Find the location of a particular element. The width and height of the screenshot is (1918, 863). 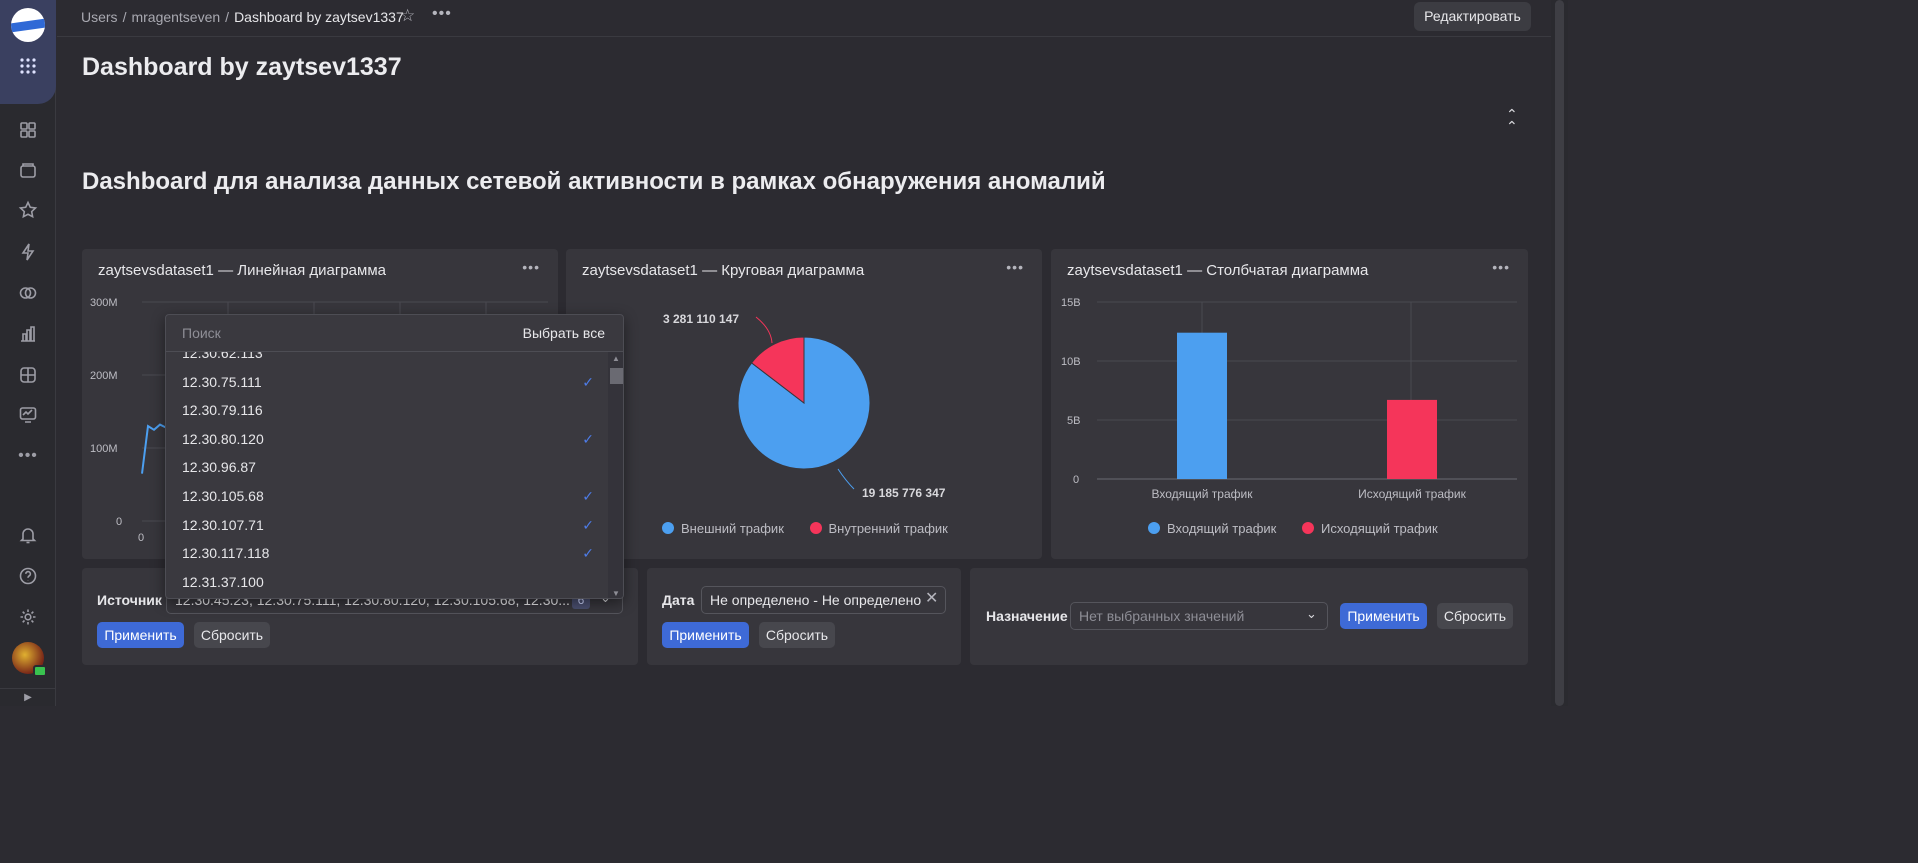

dropdown-option-label: 12.30.75.111 is located at coordinates (222, 381).